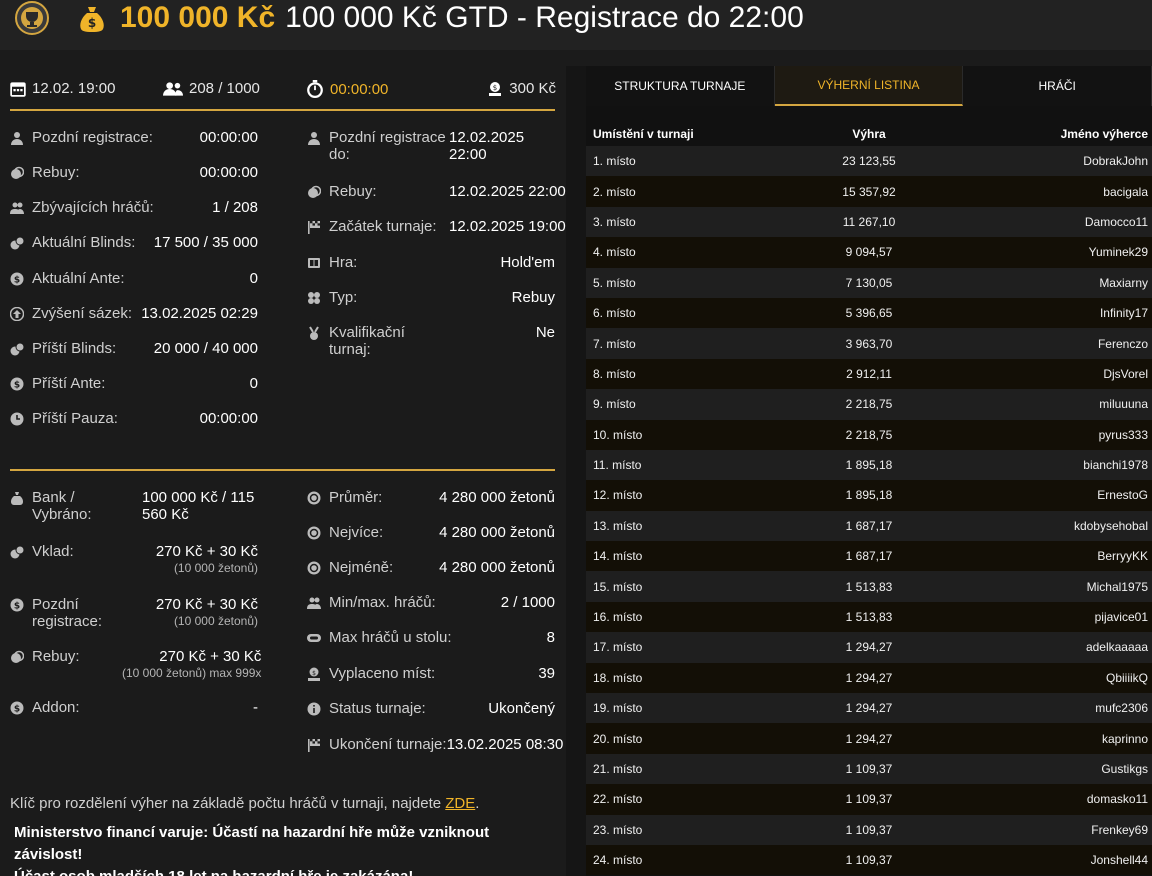  Describe the element at coordinates (544, 17) in the screenshot. I see `page-title: 100 000 Kč GTD - Registrace do 22:00` at that location.